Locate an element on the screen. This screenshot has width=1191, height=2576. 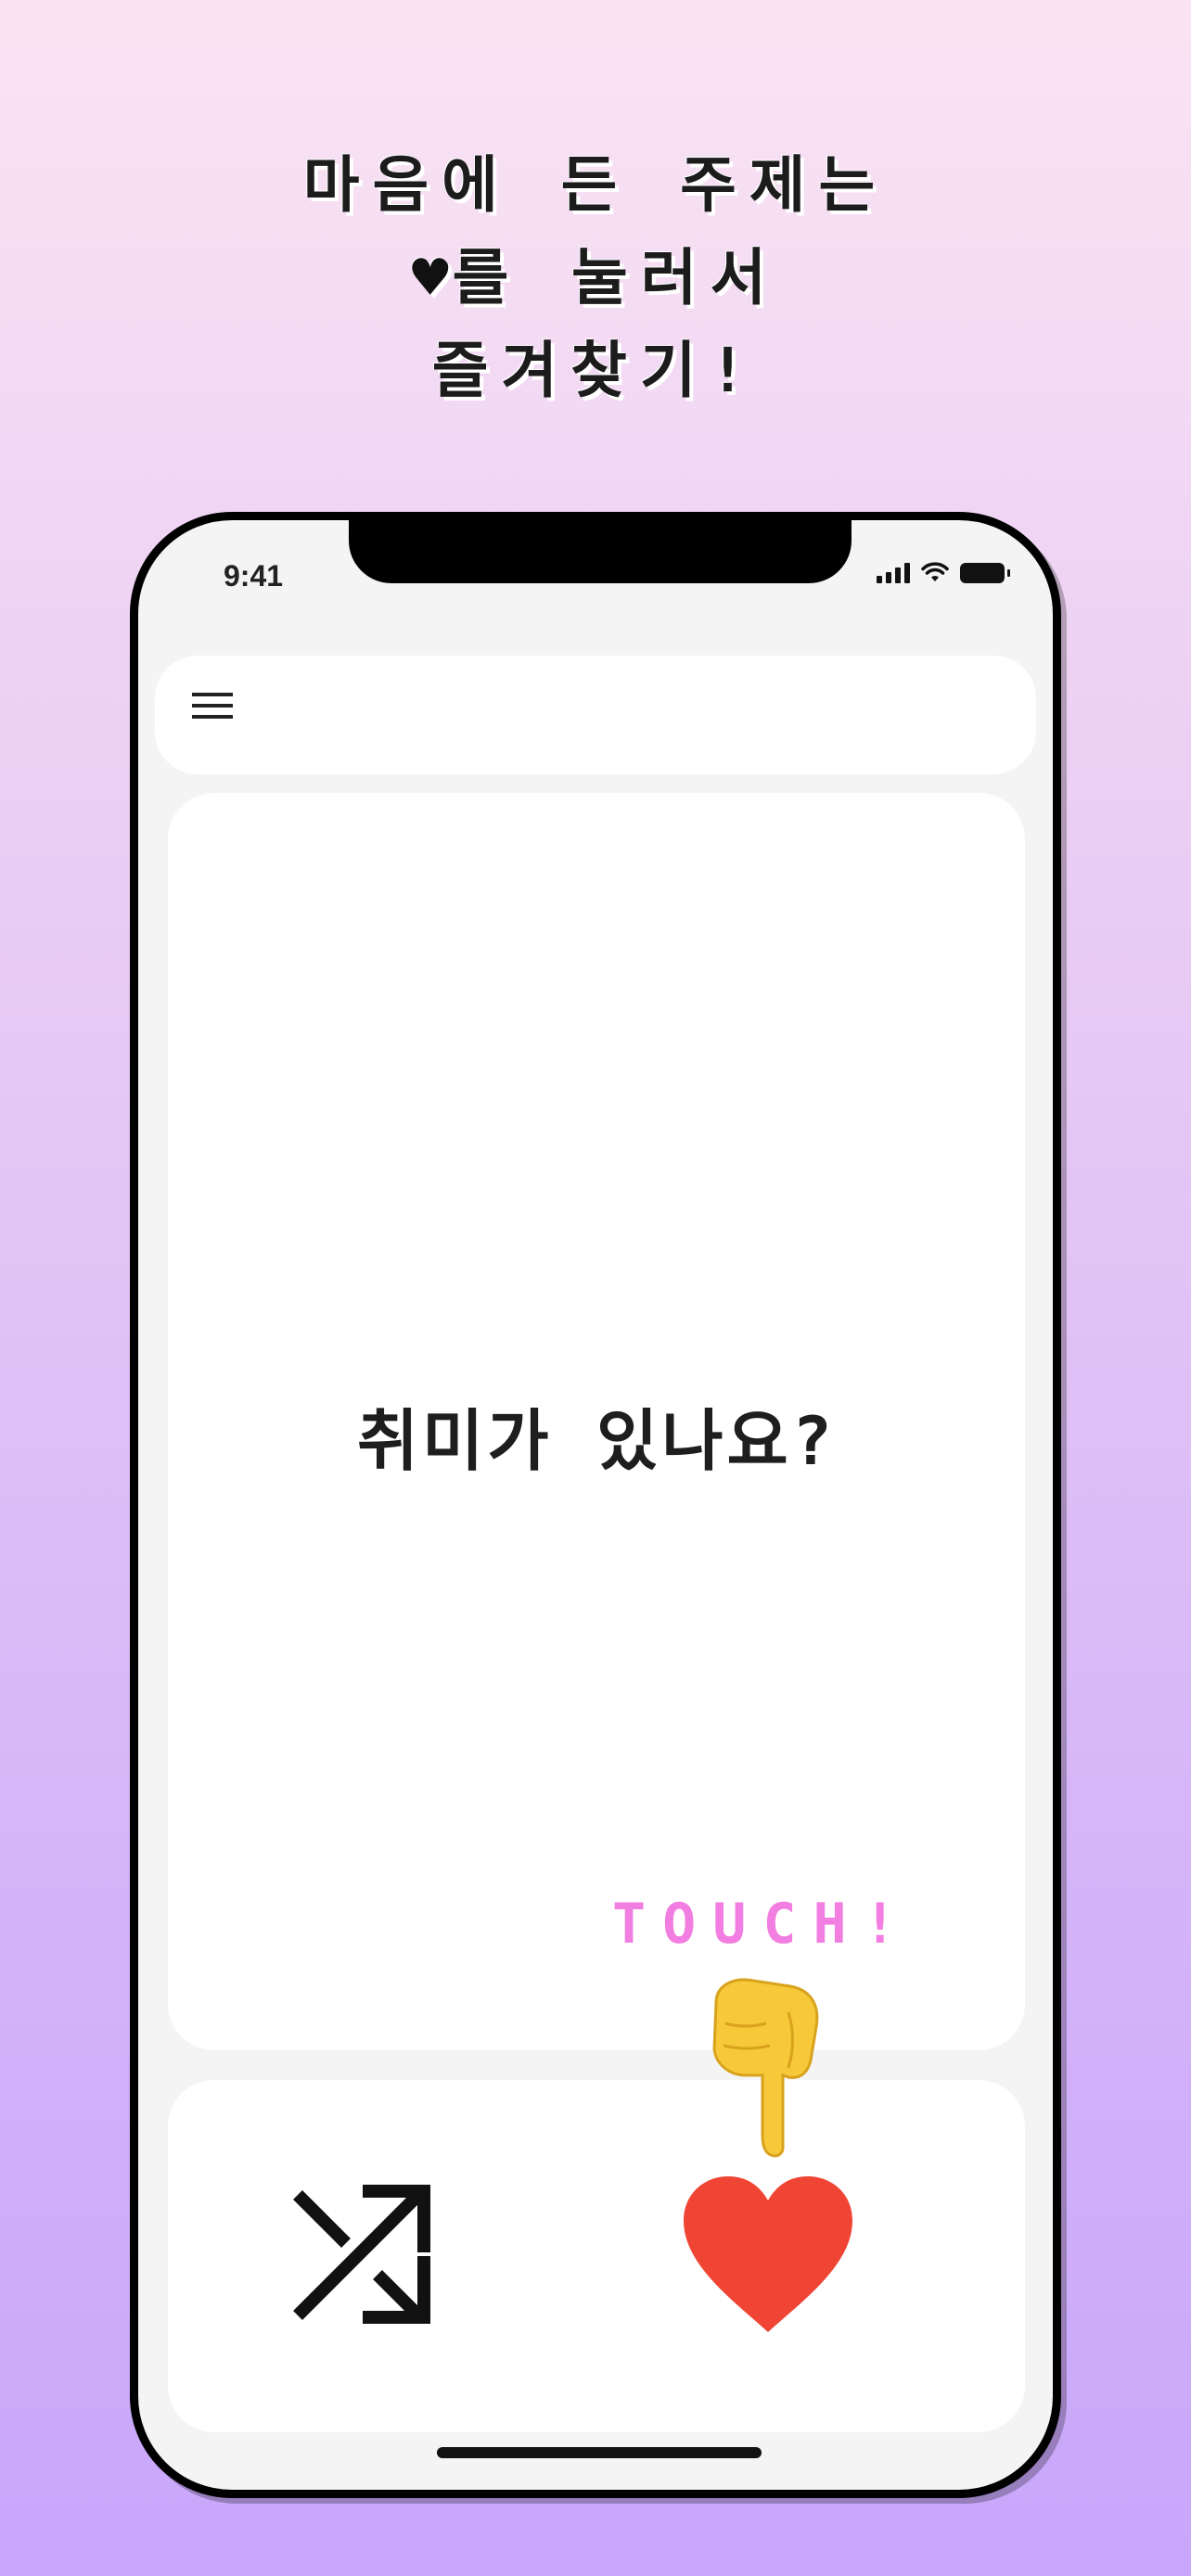
promo-heart-icon: ♥ is located at coordinates (430, 277).